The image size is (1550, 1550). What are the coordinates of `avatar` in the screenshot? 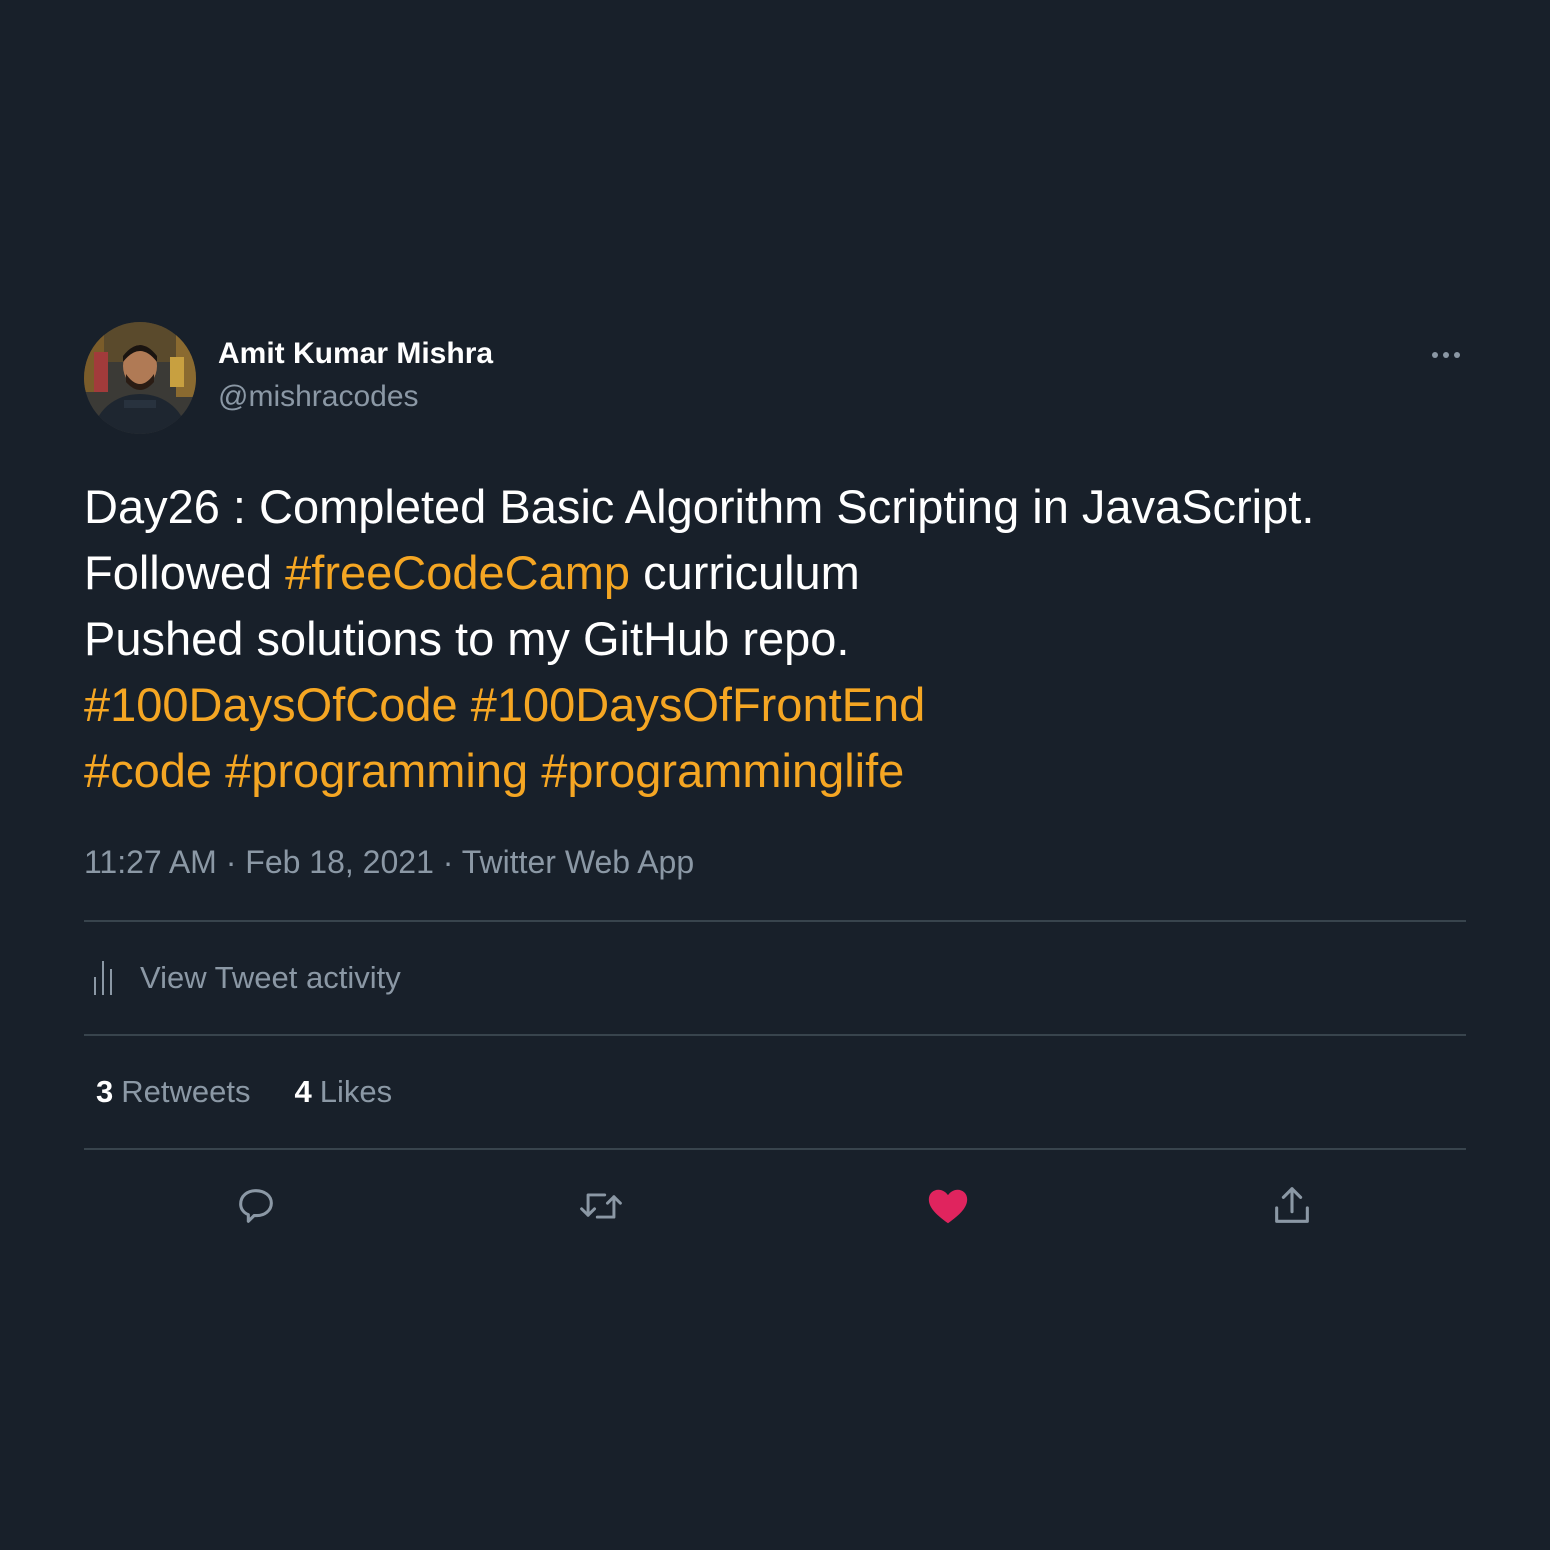 It's located at (140, 378).